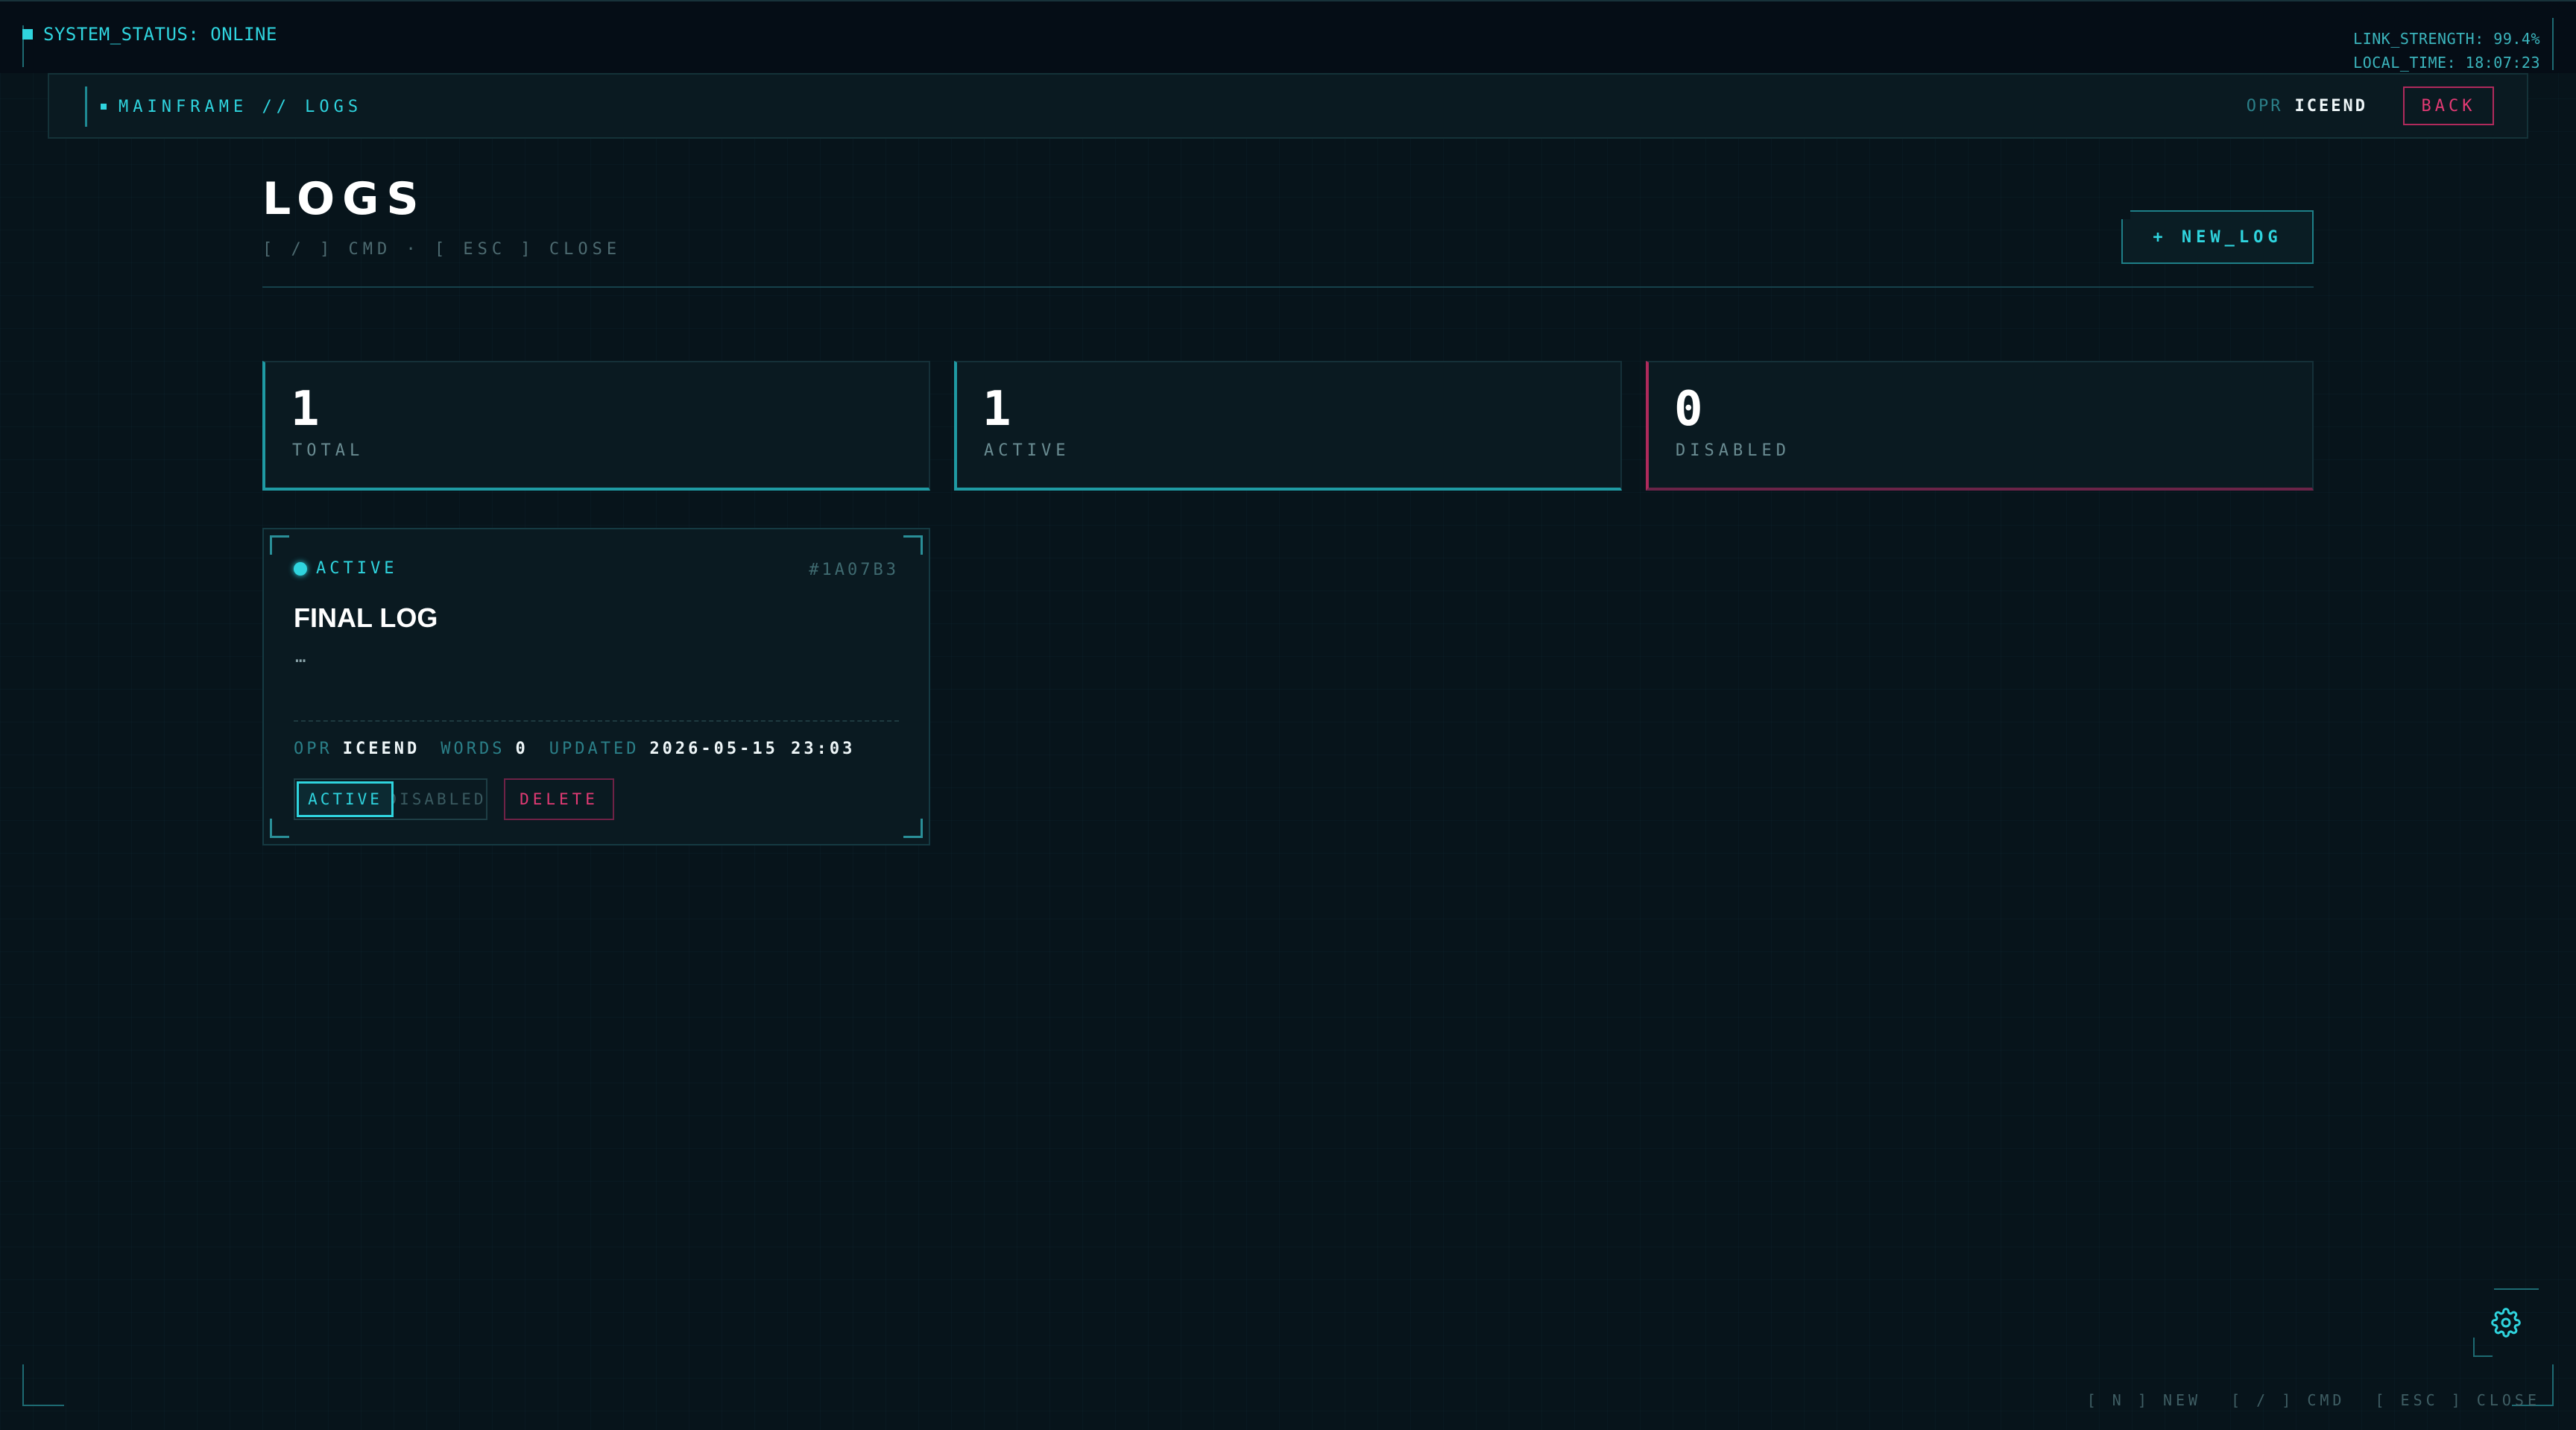  Describe the element at coordinates (2289, 1400) in the screenshot. I see `shortcut-cmd: [ / ] CMD` at that location.